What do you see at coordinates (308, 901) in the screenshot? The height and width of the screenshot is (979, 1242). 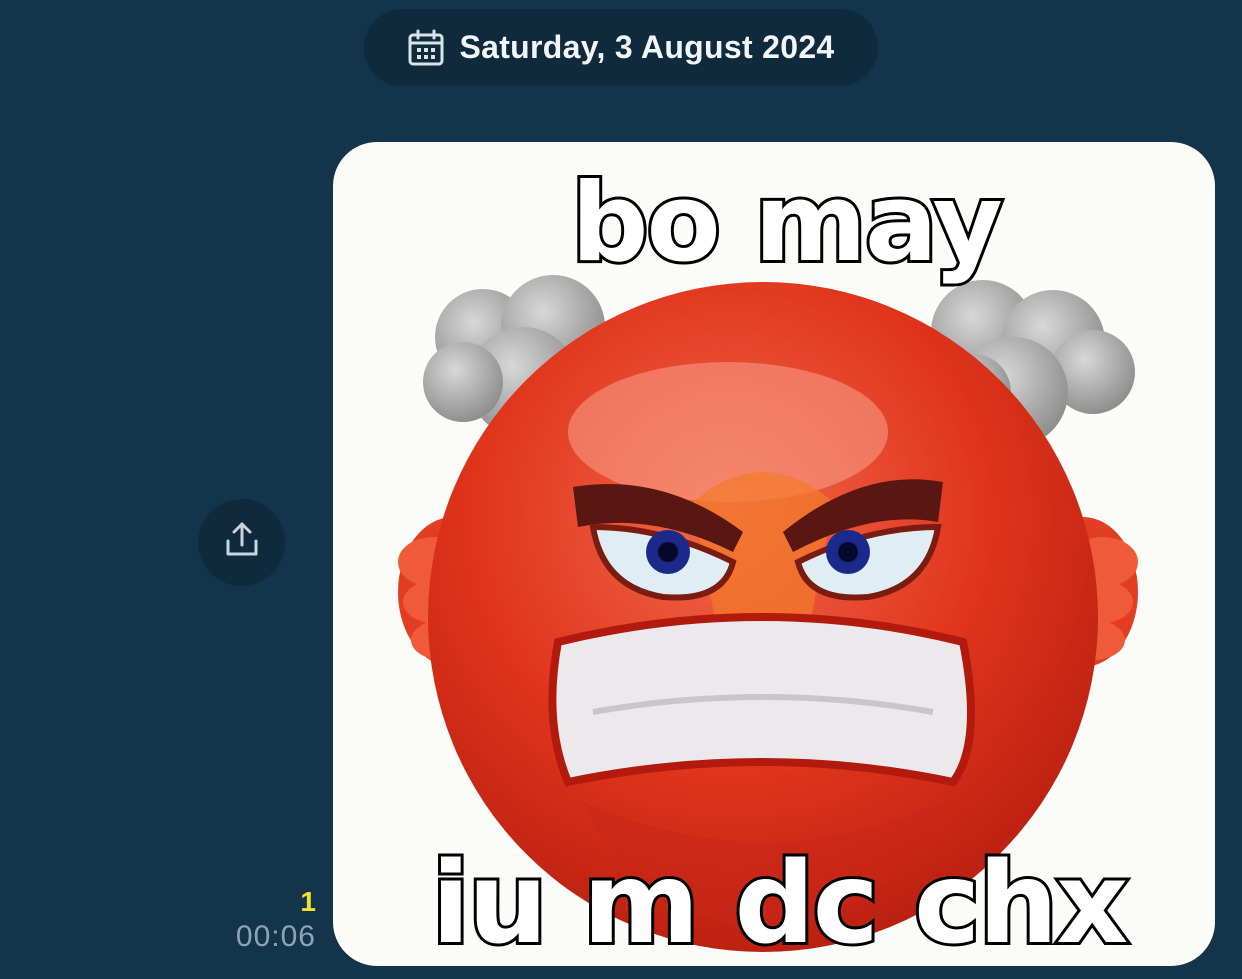 I see `read-count: 1` at bounding box center [308, 901].